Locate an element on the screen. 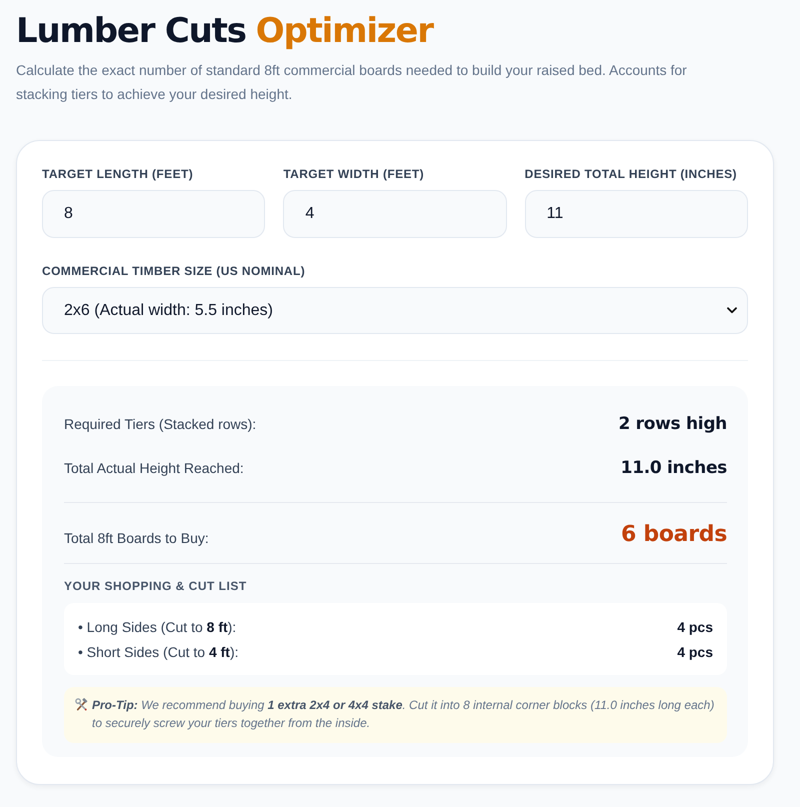 This screenshot has width=800, height=807. result-value: 11.0 inches is located at coordinates (673, 468).